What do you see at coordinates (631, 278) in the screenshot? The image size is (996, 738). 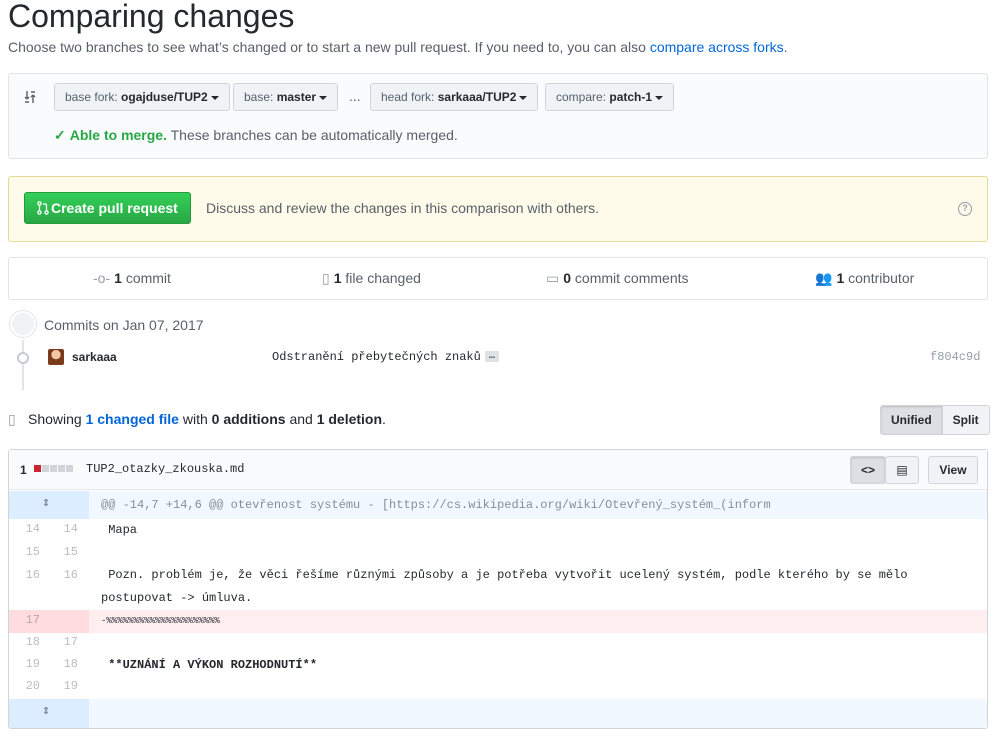 I see `stat-comments-label: commit comments` at bounding box center [631, 278].